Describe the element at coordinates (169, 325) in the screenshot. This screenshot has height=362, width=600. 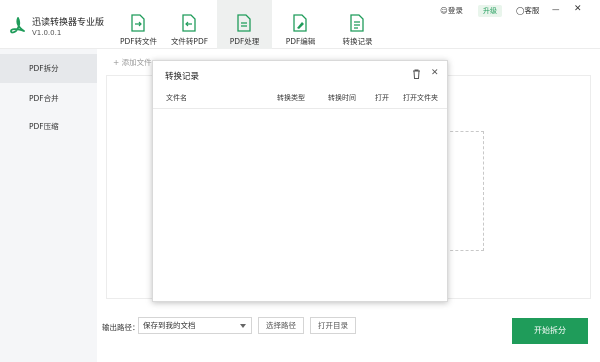
I see `output-path-value: 保存到我的文档` at that location.